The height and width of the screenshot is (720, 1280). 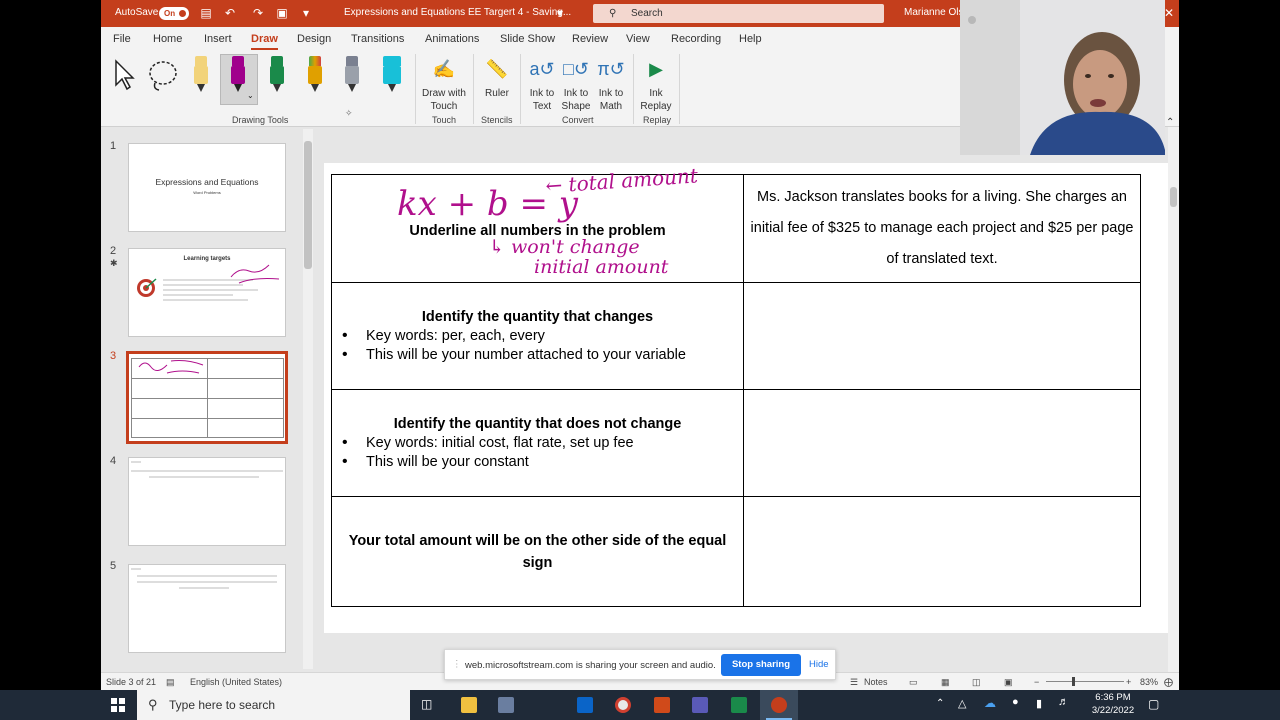 What do you see at coordinates (1063, 702) in the screenshot?
I see `volume-icon: ♬` at bounding box center [1063, 702].